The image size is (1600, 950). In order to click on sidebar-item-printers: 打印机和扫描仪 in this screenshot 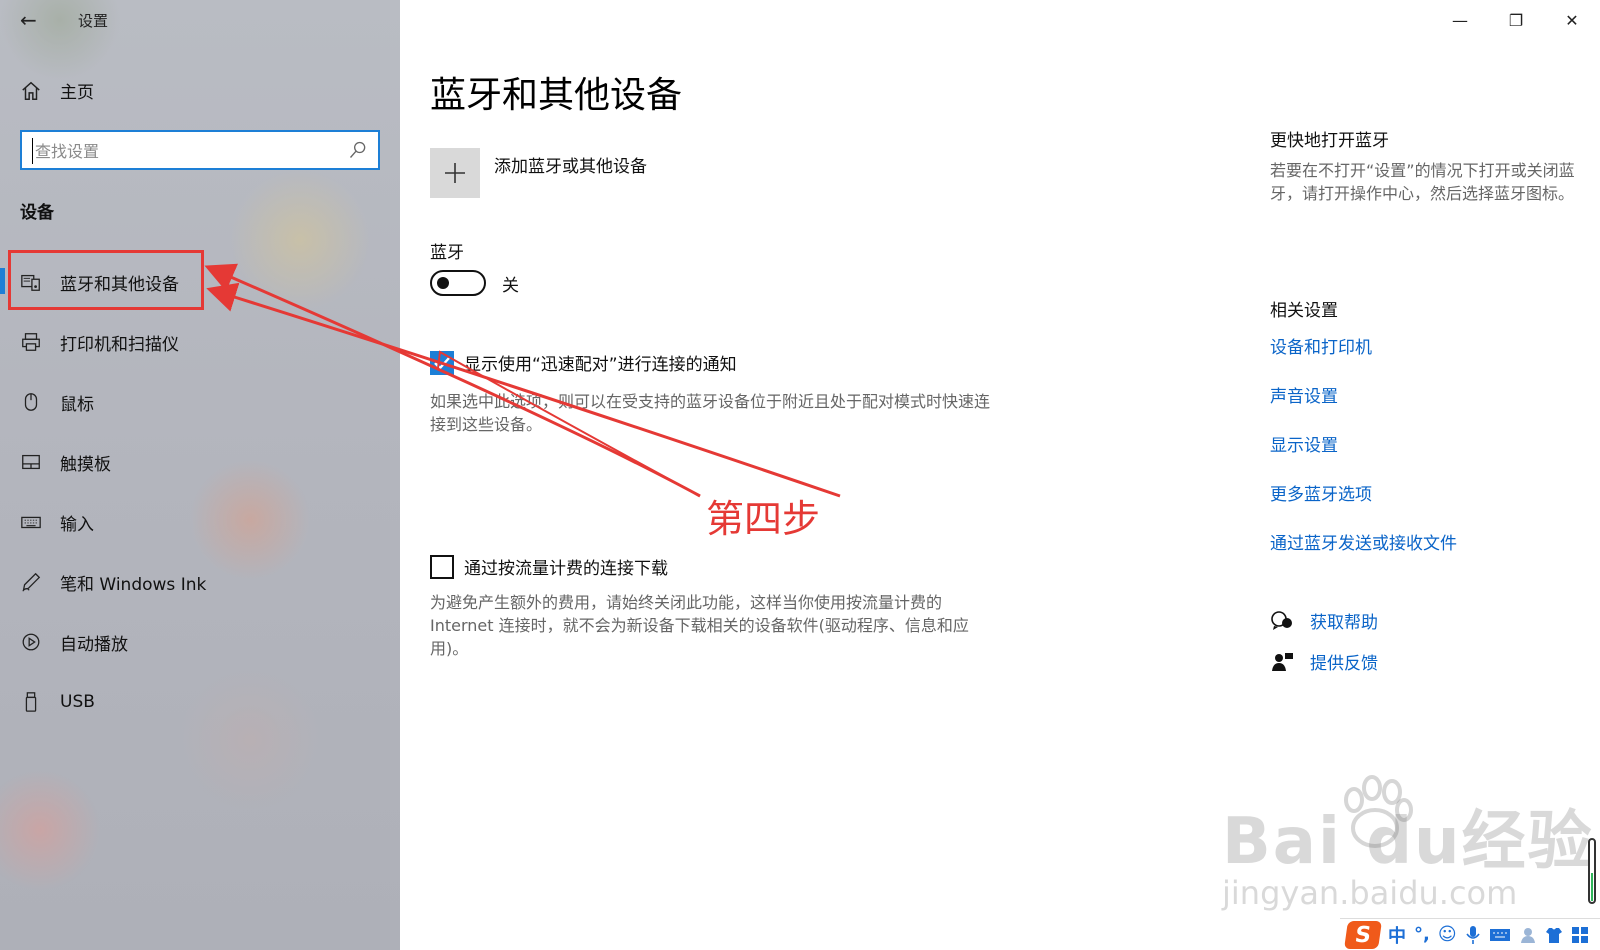, I will do `click(200, 342)`.